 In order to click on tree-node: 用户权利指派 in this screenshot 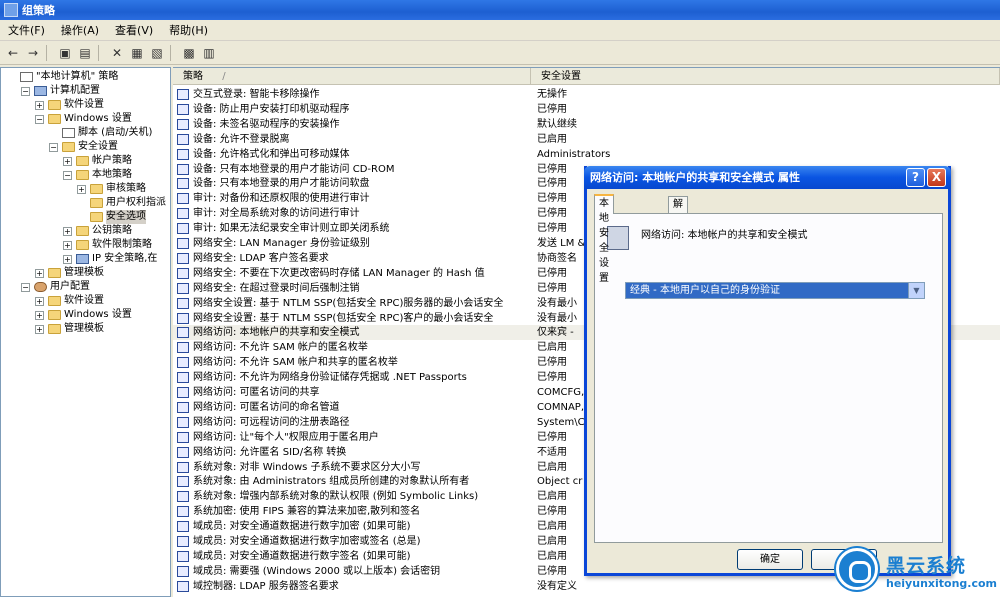, I will do `click(85, 203)`.